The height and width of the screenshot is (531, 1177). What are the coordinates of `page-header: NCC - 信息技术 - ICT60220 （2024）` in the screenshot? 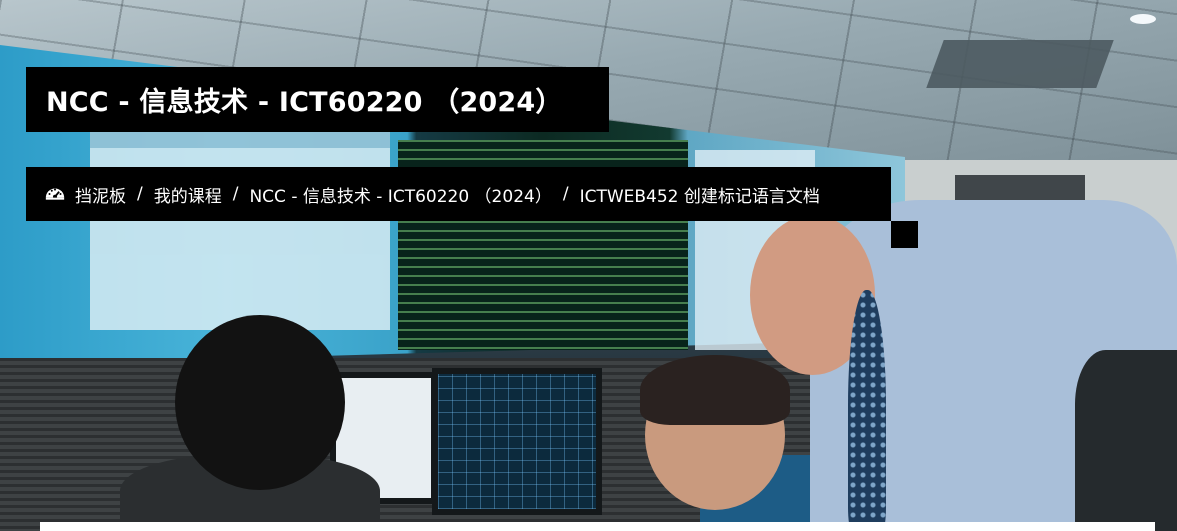 It's located at (317, 99).